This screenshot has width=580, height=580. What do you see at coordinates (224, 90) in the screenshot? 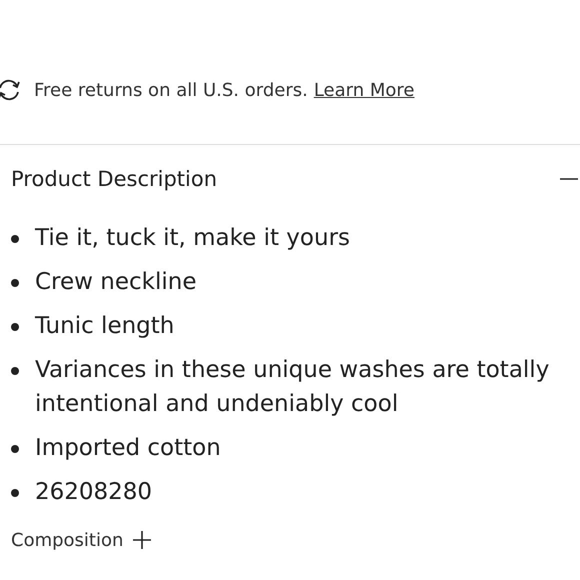
I see `returns-text: Free returns on all U.S. orders. Learn More` at bounding box center [224, 90].